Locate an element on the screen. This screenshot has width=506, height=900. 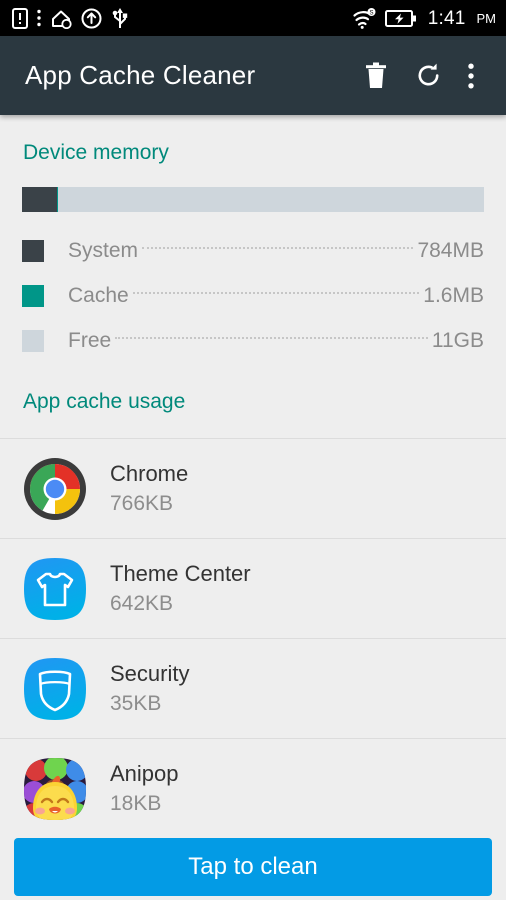
legend-value-system: 784MB is located at coordinates (450, 250).